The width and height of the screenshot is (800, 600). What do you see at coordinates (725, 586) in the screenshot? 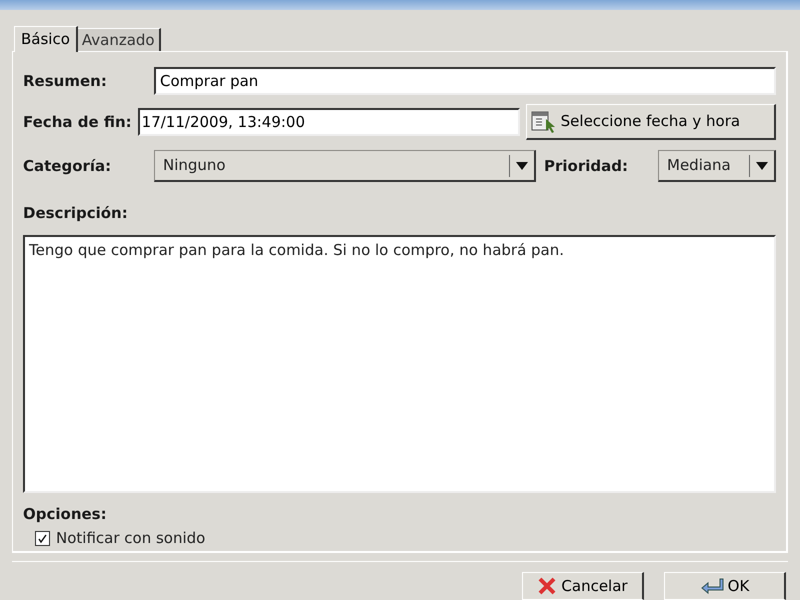
I see `ok-button: OK` at bounding box center [725, 586].